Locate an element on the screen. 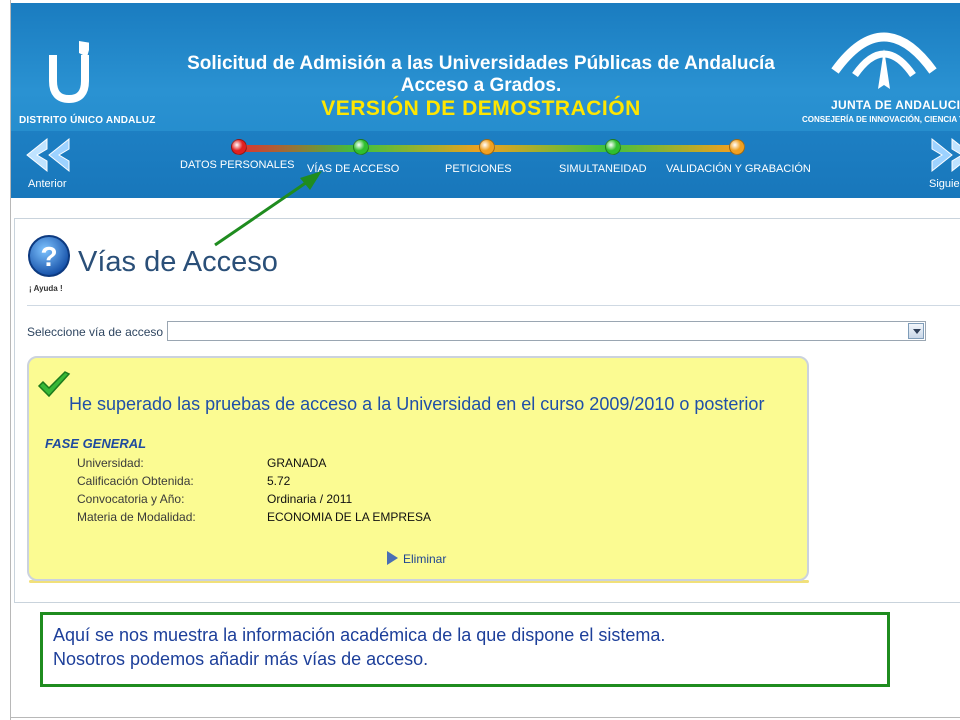 Image resolution: width=960 pixels, height=720 pixels. field-value-convocatoria: Ordinaria / 2011 is located at coordinates (310, 499).